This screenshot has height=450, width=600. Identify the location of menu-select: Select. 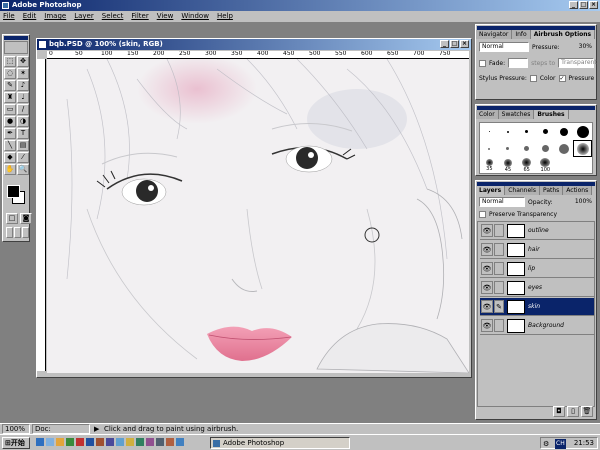
(113, 16).